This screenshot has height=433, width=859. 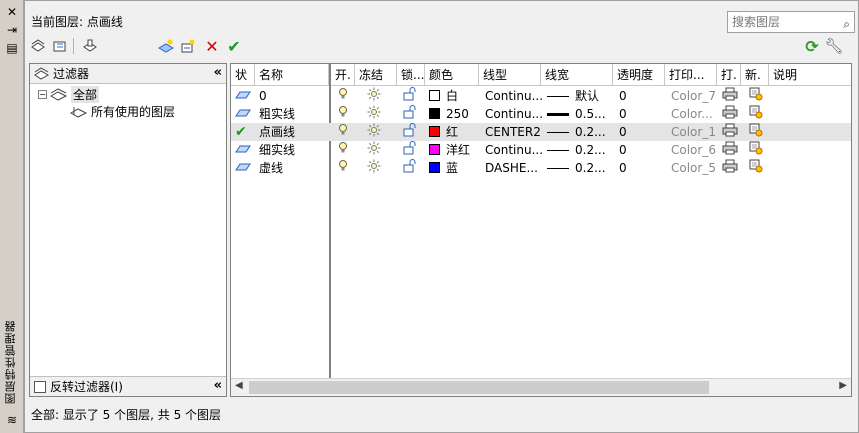 I want to click on delete-layer-icon: ✕, so click(x=212, y=46).